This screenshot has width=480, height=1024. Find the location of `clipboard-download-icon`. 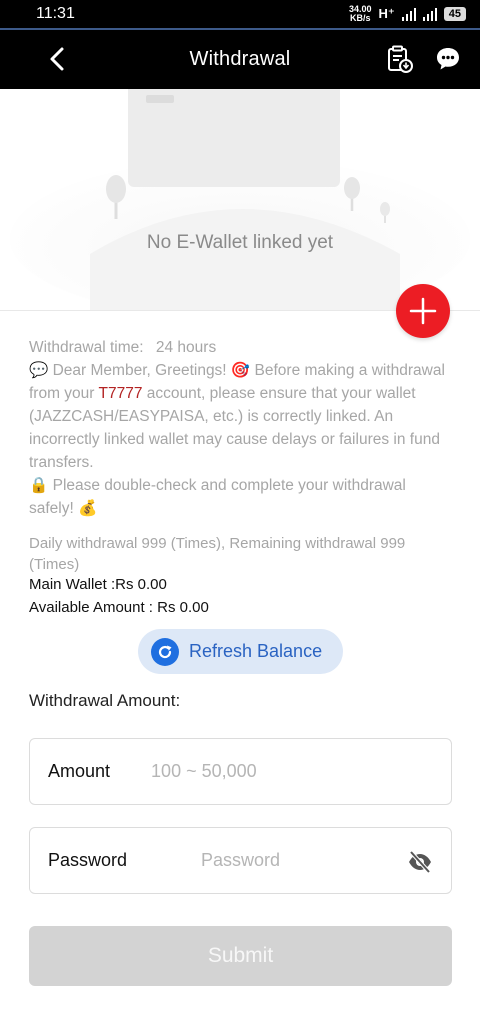

clipboard-download-icon is located at coordinates (400, 59).